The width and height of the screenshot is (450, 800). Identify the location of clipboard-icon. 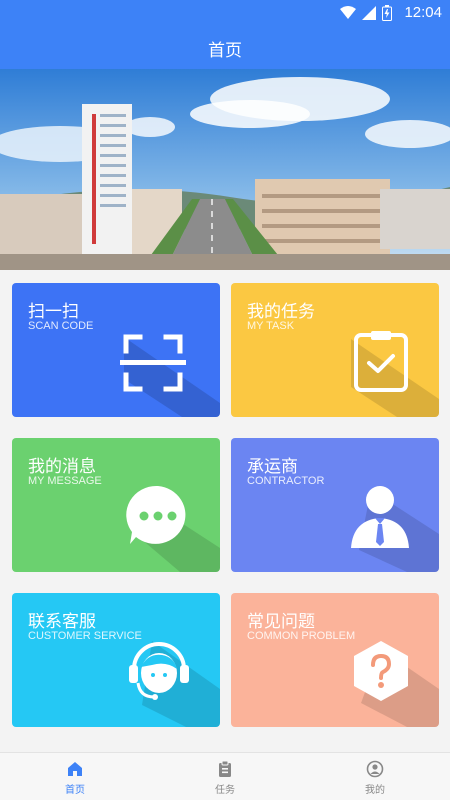
(225, 768).